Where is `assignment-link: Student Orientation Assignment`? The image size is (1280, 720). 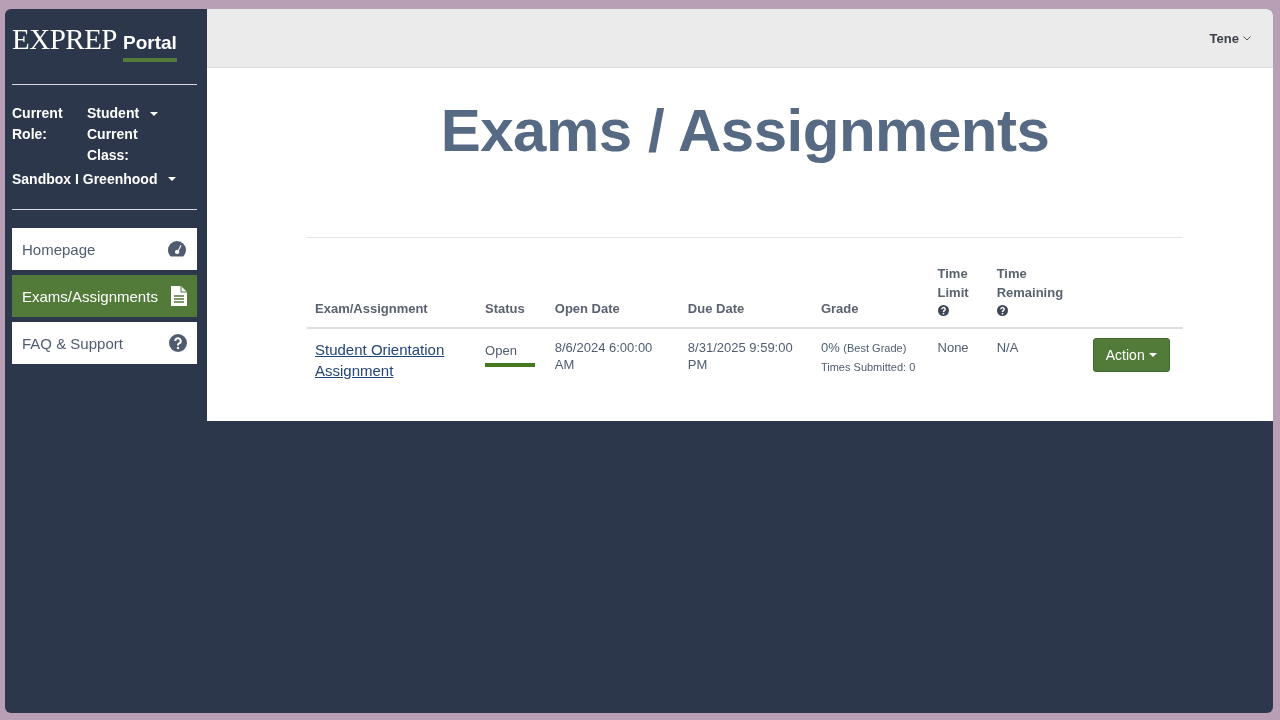
assignment-link: Student Orientation Assignment is located at coordinates (387, 360).